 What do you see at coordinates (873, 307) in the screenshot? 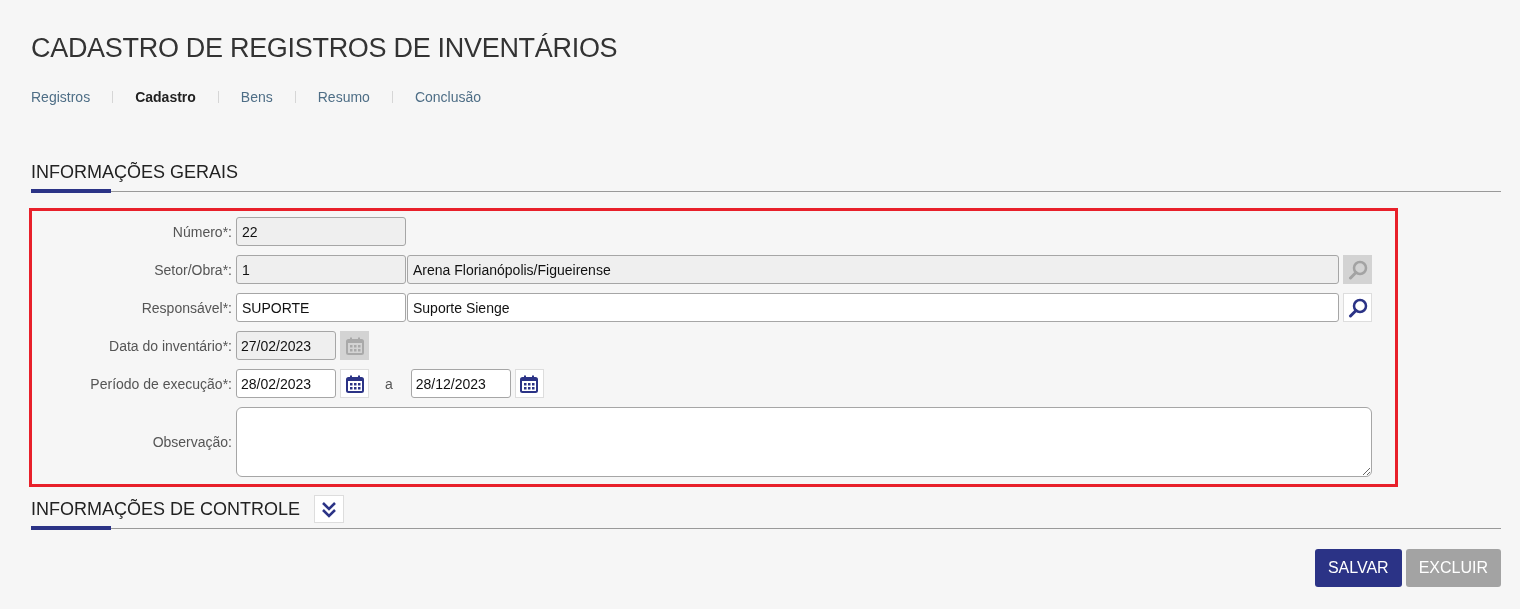
I see `input-field: Suporte Sienge` at bounding box center [873, 307].